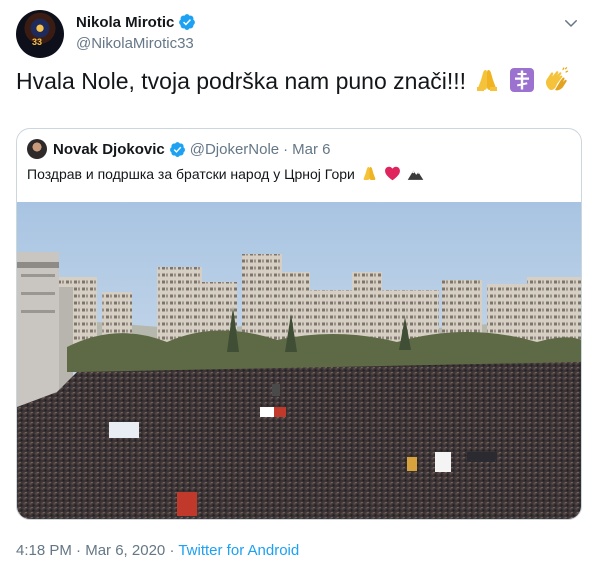 This screenshot has width=598, height=573. Describe the element at coordinates (44, 550) in the screenshot. I see `tweet-time: 4:18 PM` at that location.